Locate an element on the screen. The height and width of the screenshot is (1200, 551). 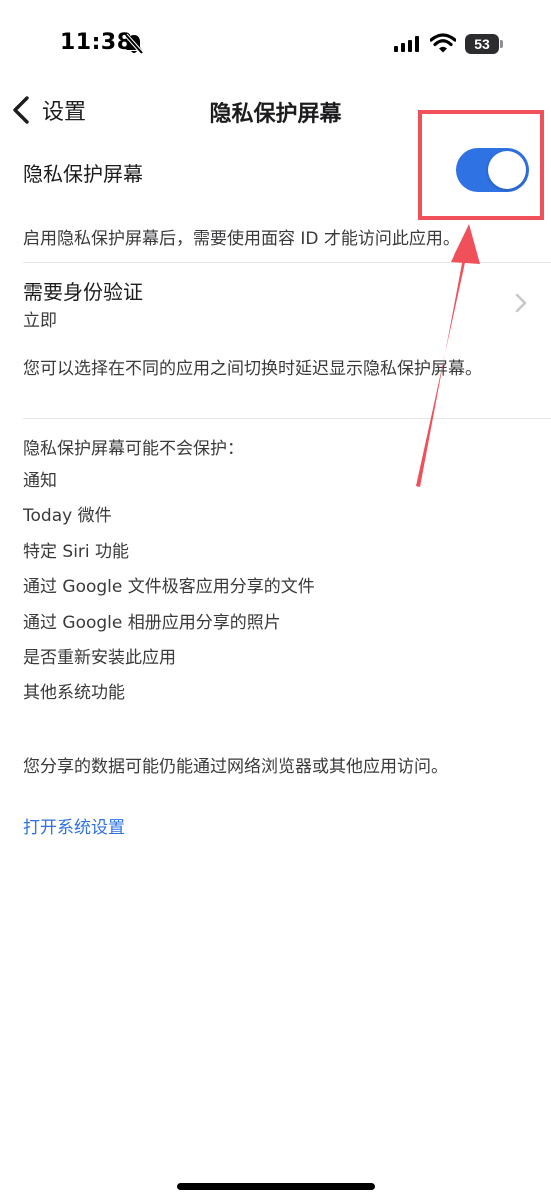
chevron-right-icon is located at coordinates (521, 303).